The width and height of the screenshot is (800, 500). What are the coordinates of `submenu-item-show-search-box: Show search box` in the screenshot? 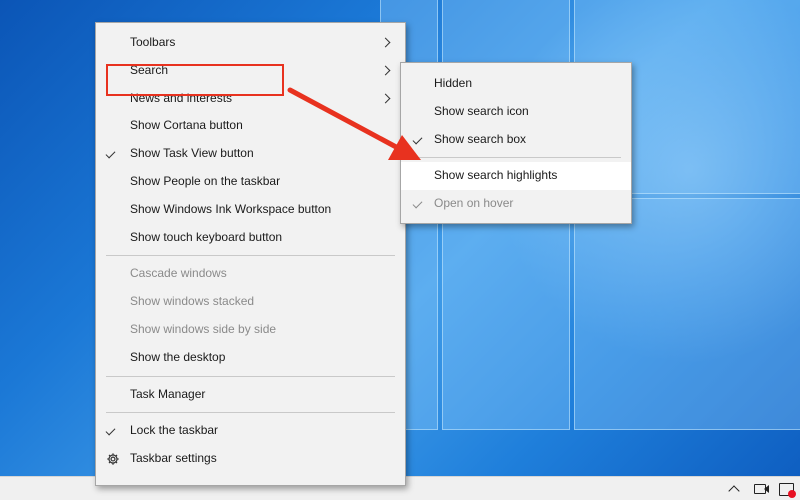 It's located at (516, 140).